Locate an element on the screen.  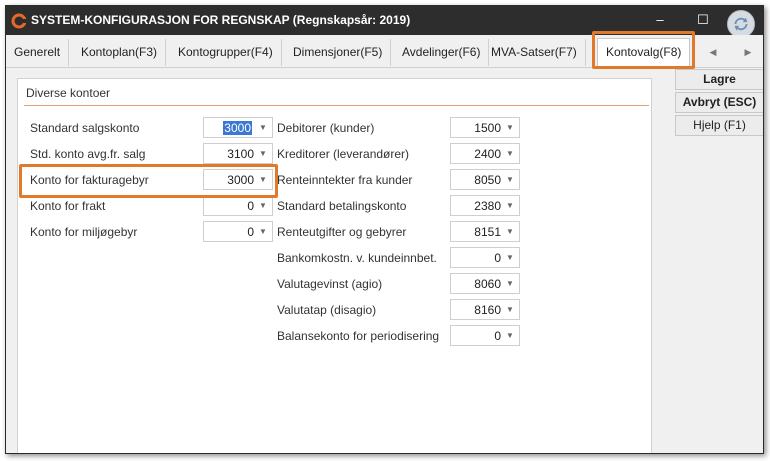
field-debitorer: 1500 ▼ is located at coordinates (485, 127).